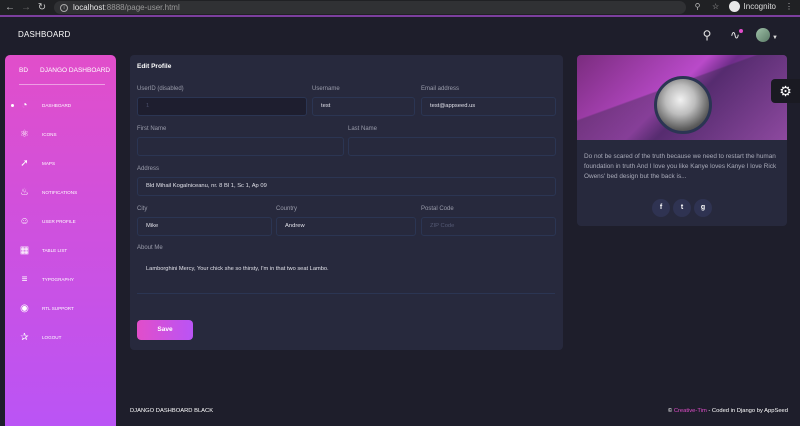  Describe the element at coordinates (24, 192) in the screenshot. I see `bell-icon: ♨` at that location.